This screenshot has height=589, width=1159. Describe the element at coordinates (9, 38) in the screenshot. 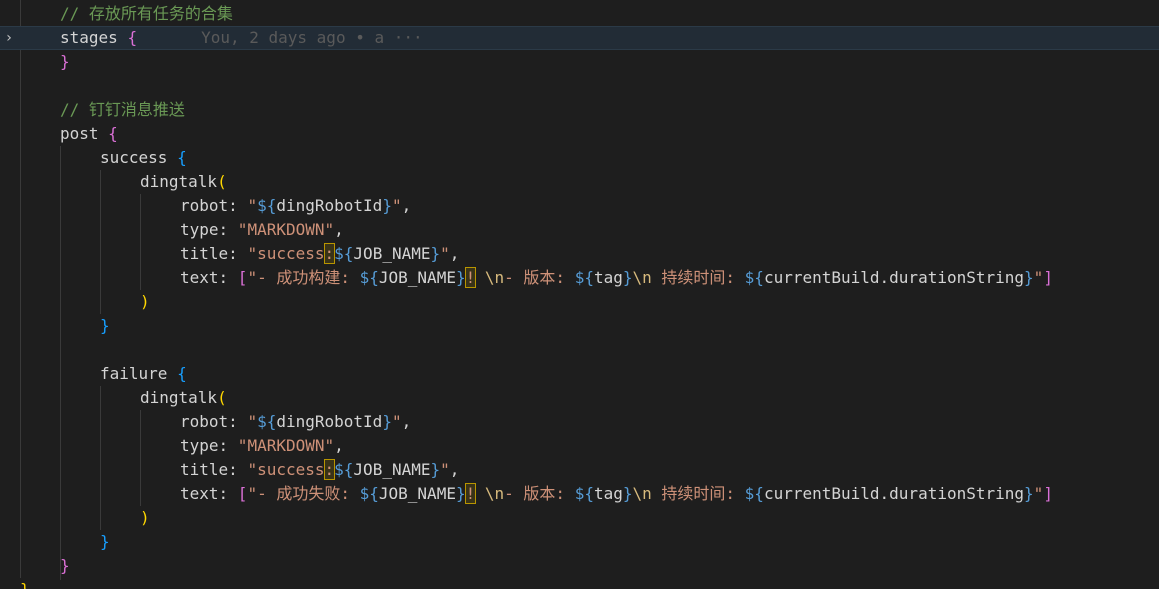

I see `chevron-right-icon: ›` at that location.